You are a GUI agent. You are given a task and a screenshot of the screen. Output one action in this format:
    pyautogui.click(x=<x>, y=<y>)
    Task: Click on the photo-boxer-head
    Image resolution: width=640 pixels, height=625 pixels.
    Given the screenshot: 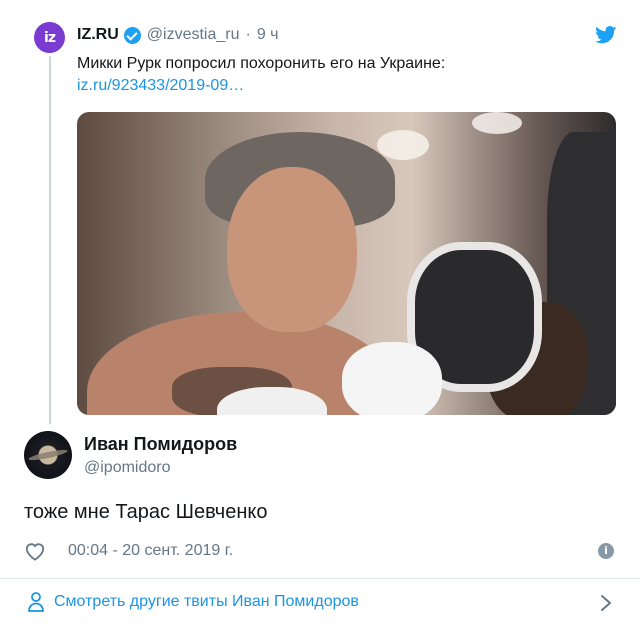 What is the action you would take?
    pyautogui.click(x=292, y=249)
    